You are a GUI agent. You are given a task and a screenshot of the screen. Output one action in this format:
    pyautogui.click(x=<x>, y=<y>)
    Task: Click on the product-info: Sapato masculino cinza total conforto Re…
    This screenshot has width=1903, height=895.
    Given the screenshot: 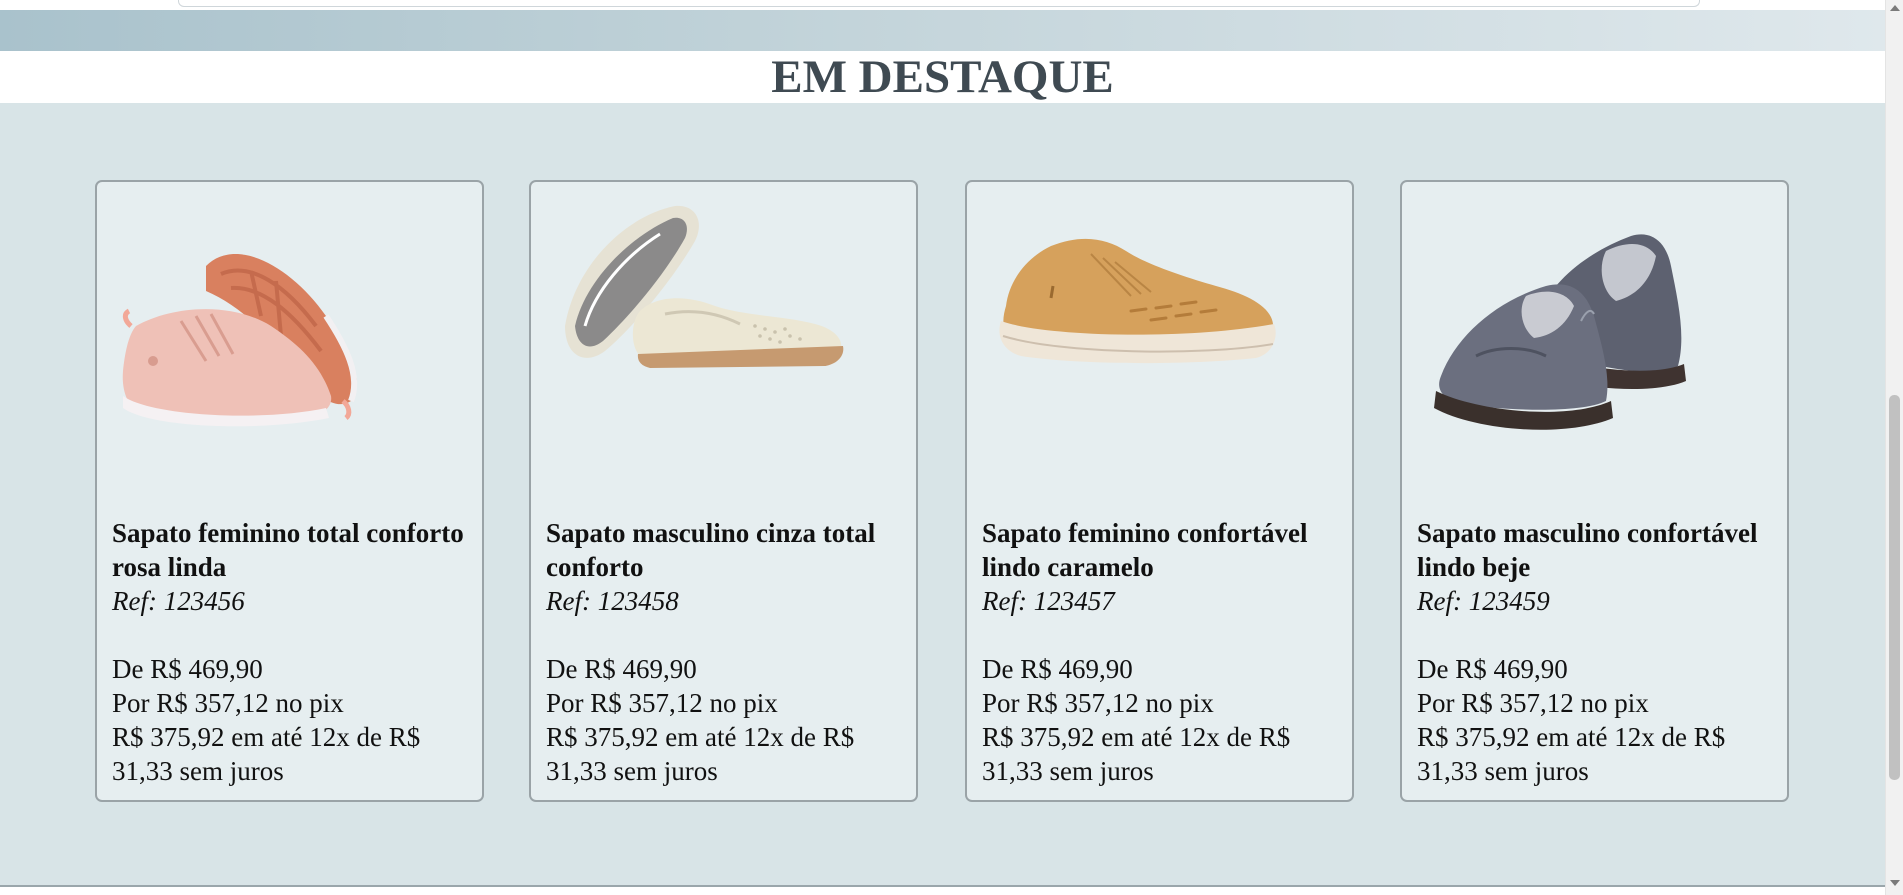 What is the action you would take?
    pyautogui.click(x=726, y=652)
    